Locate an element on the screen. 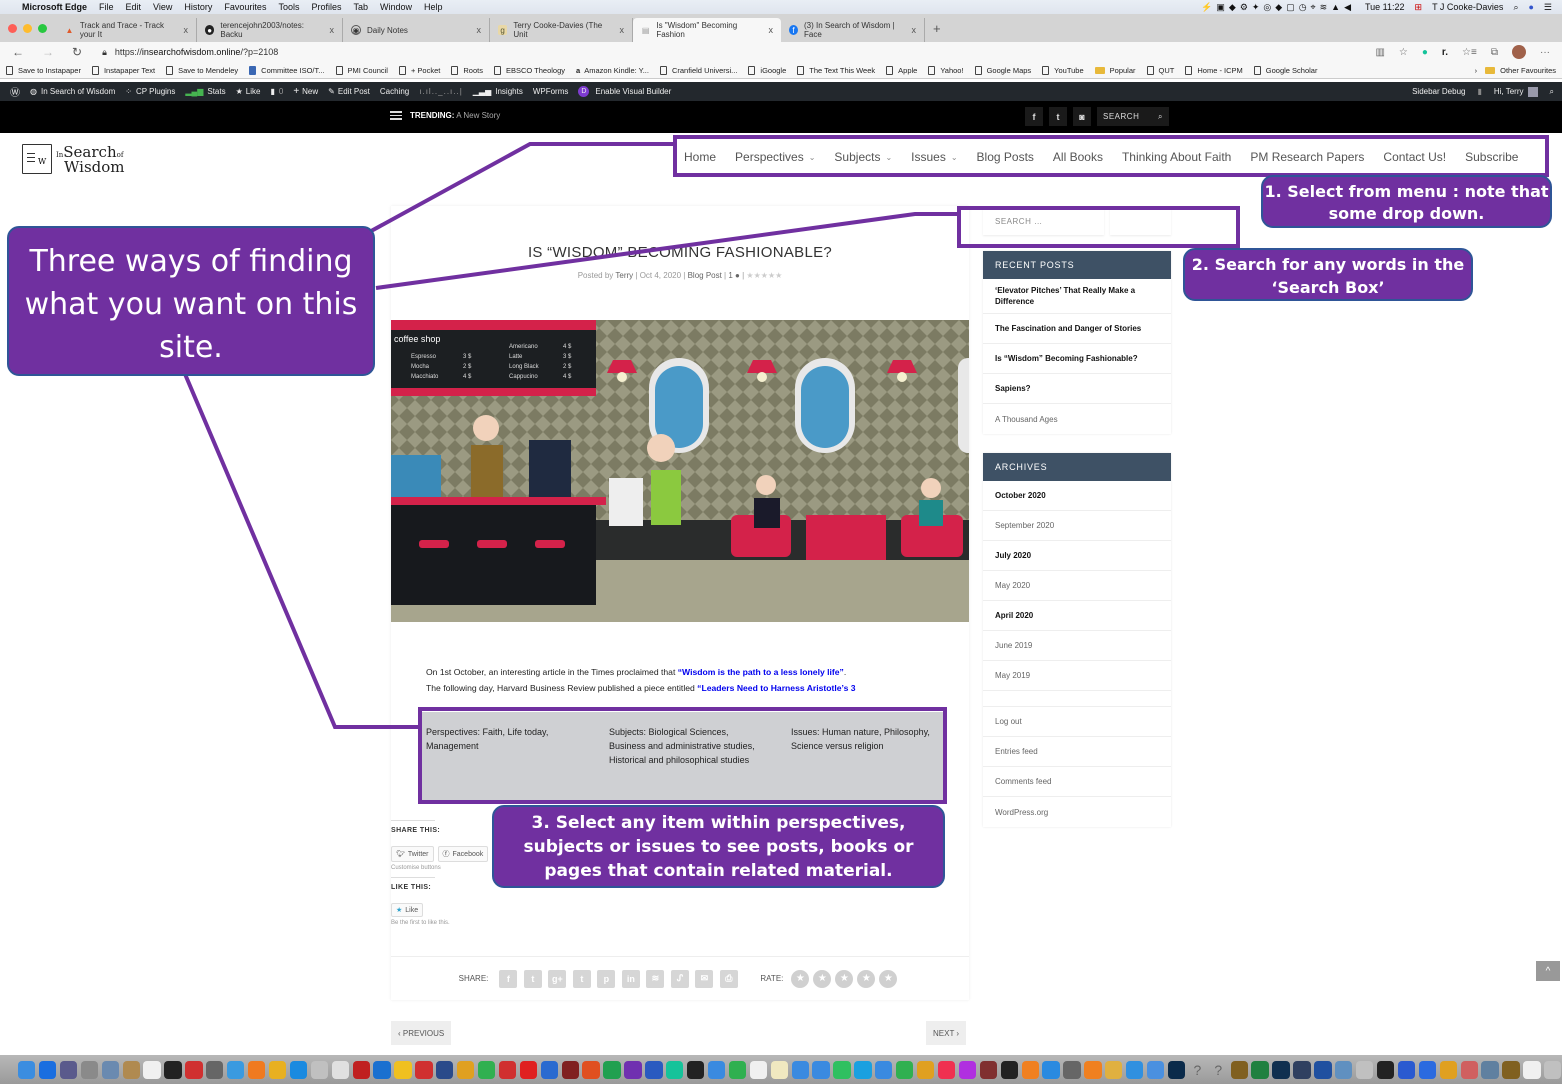 The height and width of the screenshot is (1084, 1562). rate-star-4: ★ is located at coordinates (866, 978).